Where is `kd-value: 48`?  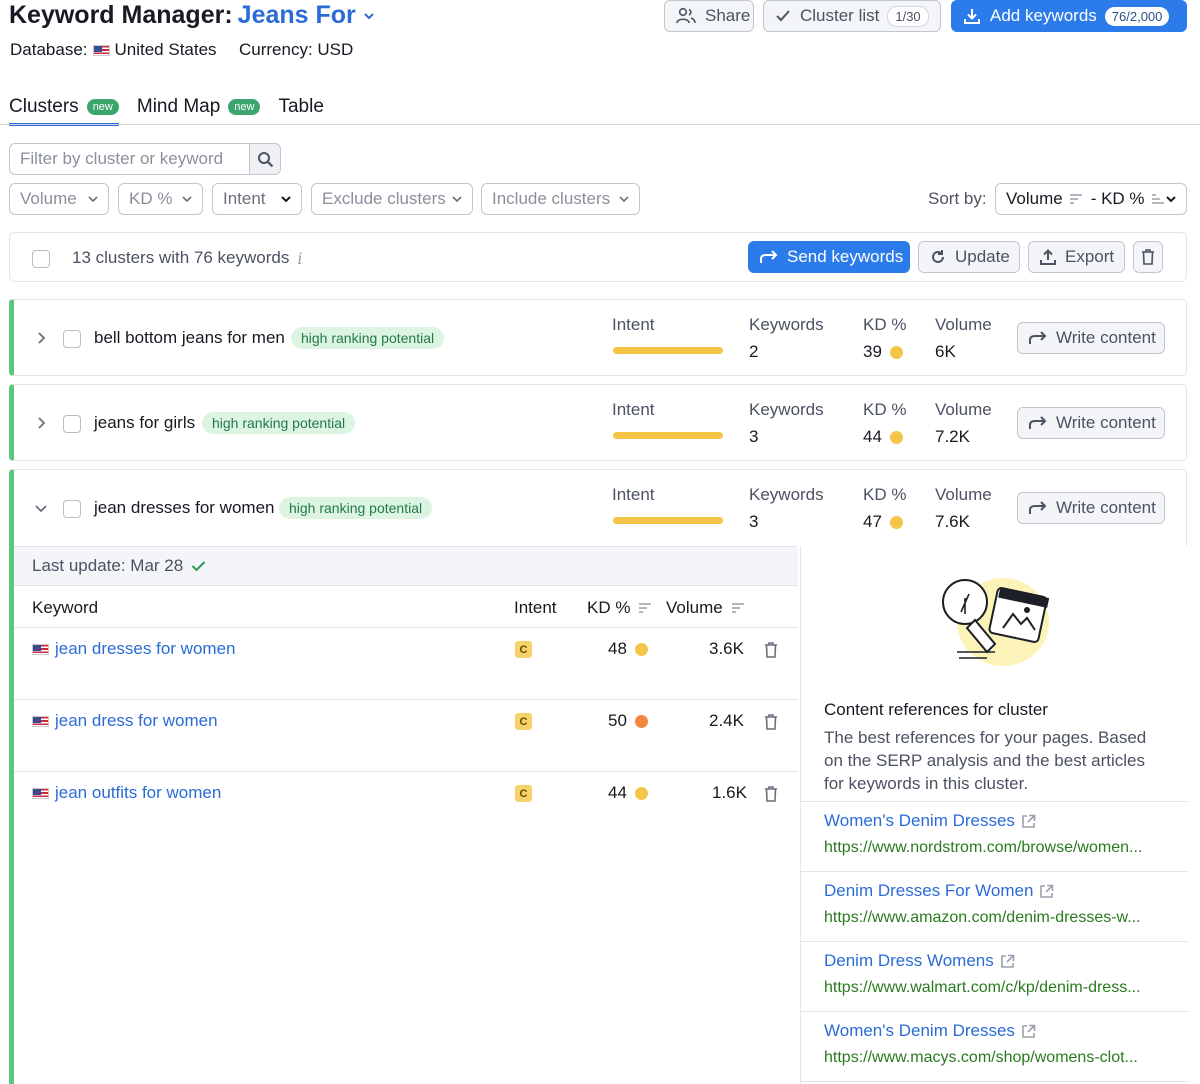
kd-value: 48 is located at coordinates (617, 648).